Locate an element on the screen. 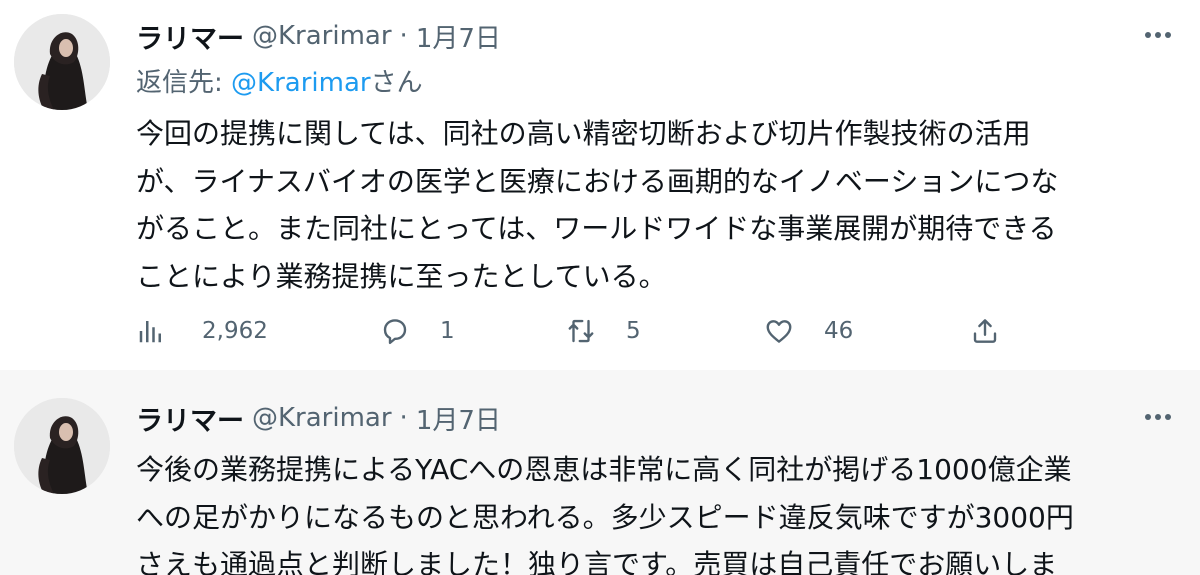 The width and height of the screenshot is (1200, 575). like-button: 46 is located at coordinates (808, 331).